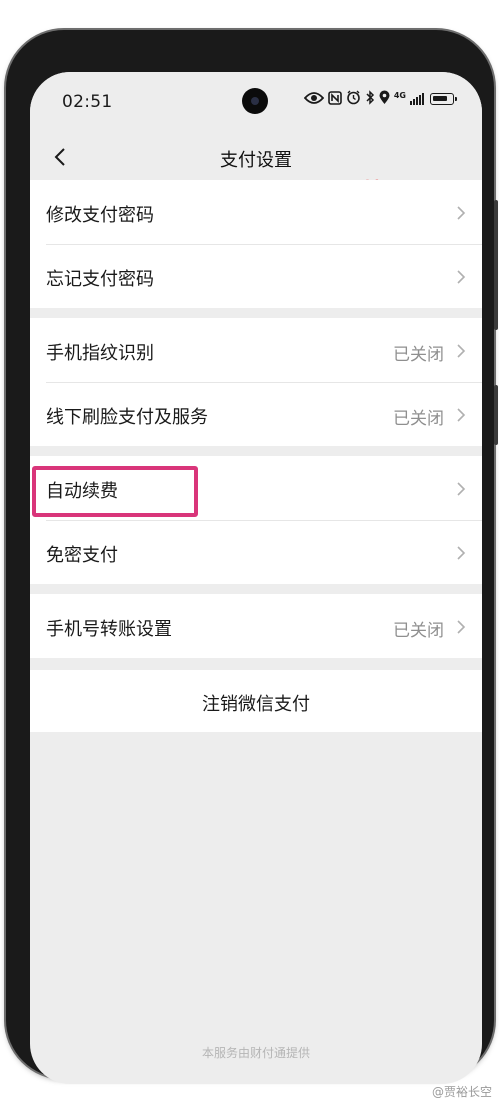  Describe the element at coordinates (399, 95) in the screenshot. I see `network-type: 4G` at that location.